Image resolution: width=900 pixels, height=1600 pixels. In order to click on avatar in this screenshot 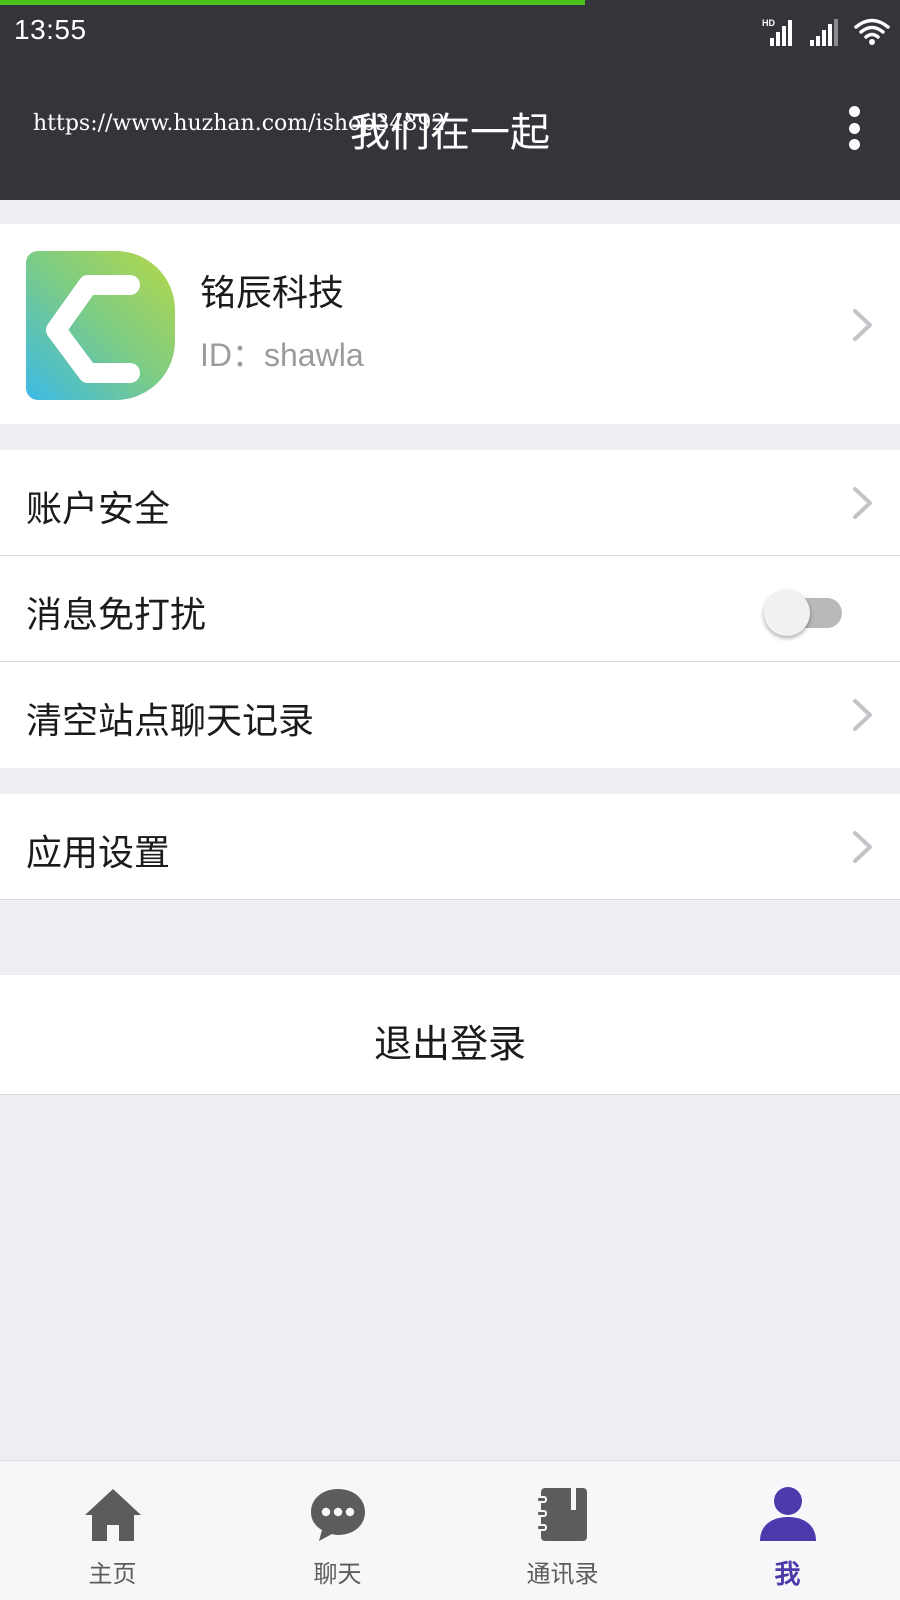, I will do `click(100, 325)`.